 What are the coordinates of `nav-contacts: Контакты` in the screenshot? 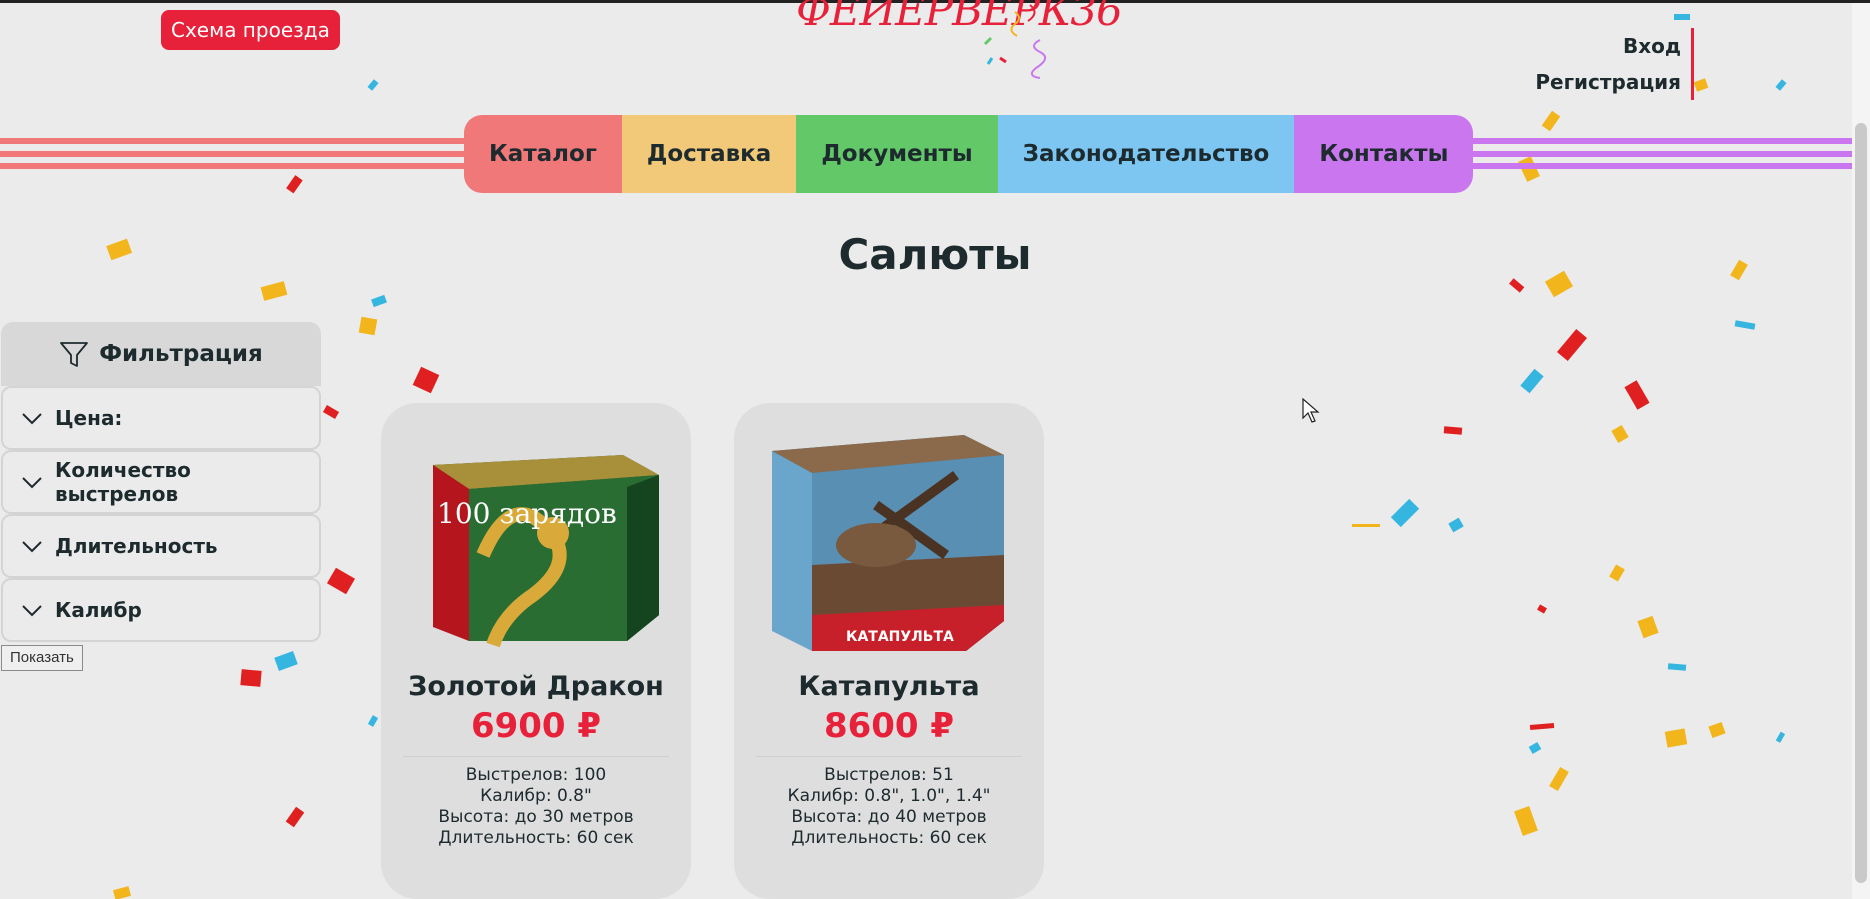 It's located at (1384, 154).